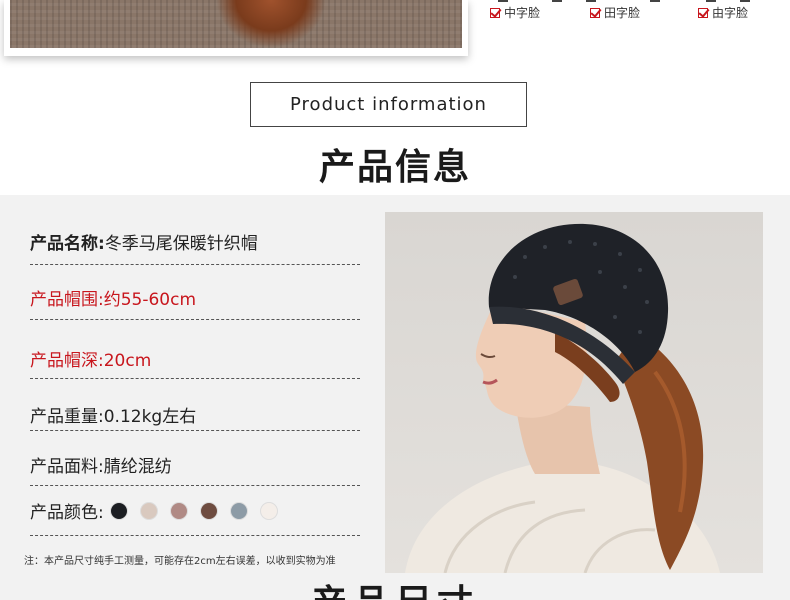 This screenshot has width=790, height=600. What do you see at coordinates (67, 244) in the screenshot?
I see `product-name-label: 产品名称:` at bounding box center [67, 244].